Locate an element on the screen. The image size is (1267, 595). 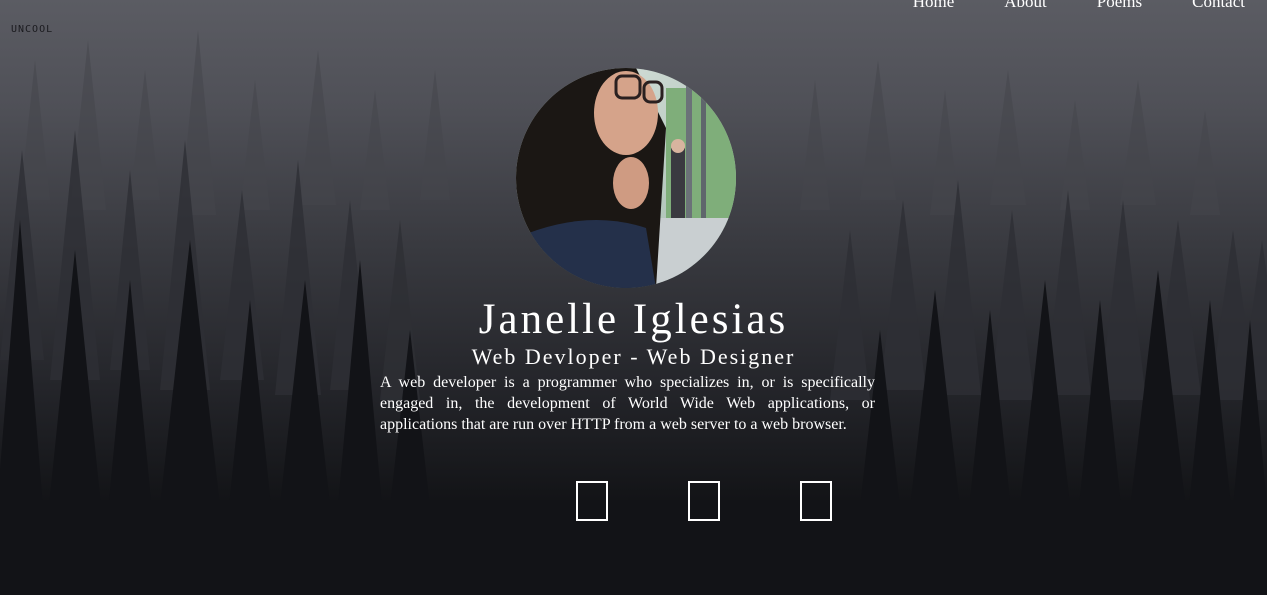
nav-about-link: About is located at coordinates (1025, 6).